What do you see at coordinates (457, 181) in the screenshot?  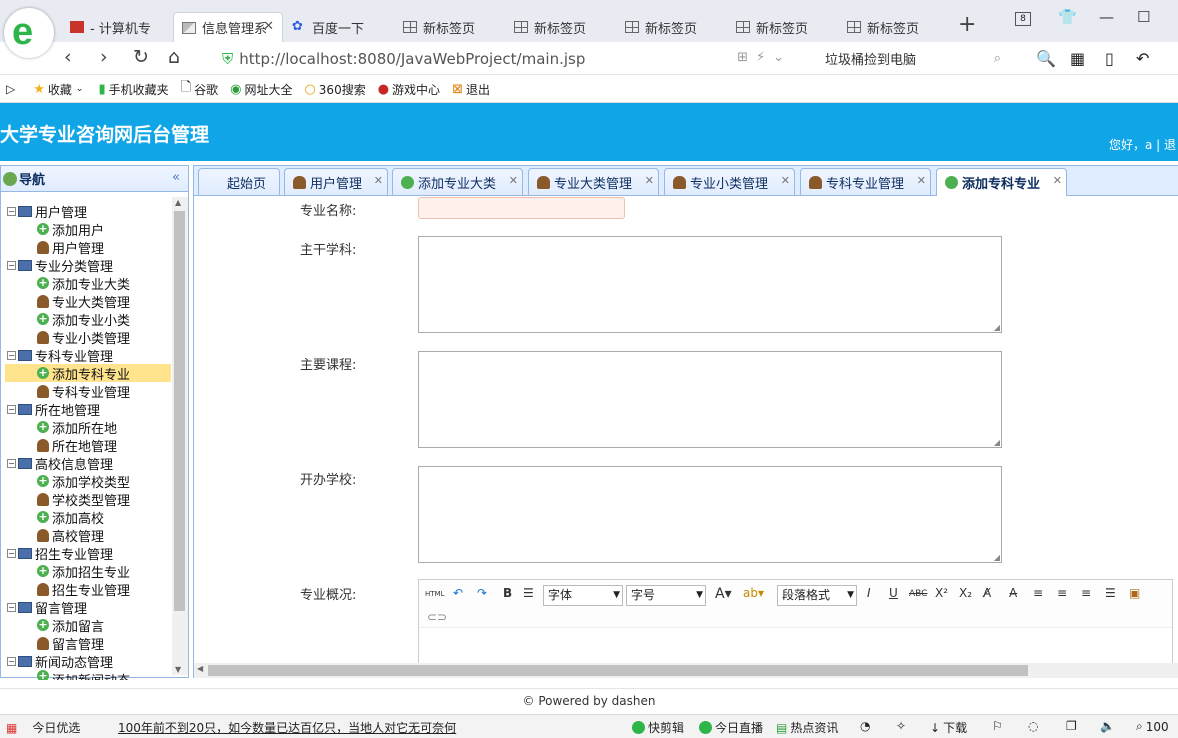 I see `tab-add-major-category: 添加专业大类 ✕` at bounding box center [457, 181].